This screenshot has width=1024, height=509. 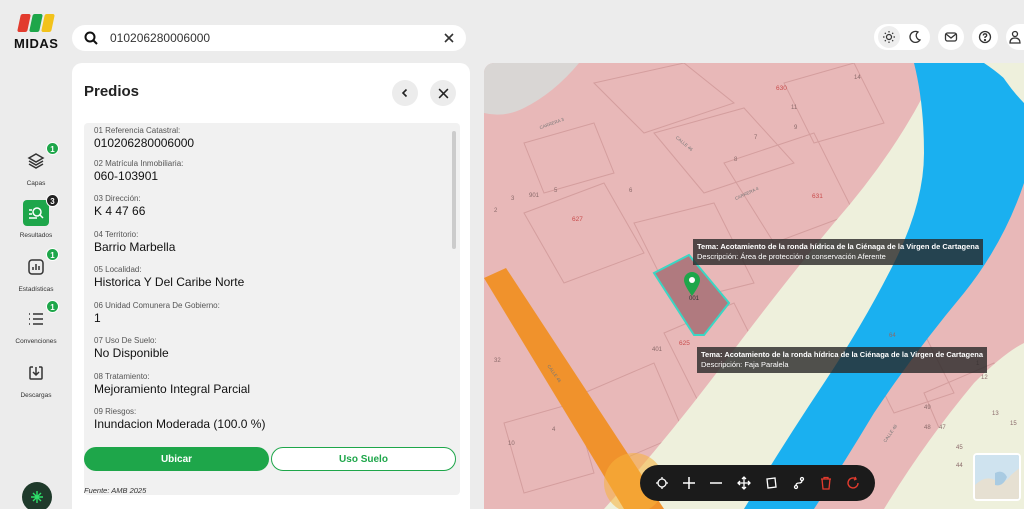 What do you see at coordinates (36, 43) in the screenshot?
I see `logo-text: MIDAS` at bounding box center [36, 43].